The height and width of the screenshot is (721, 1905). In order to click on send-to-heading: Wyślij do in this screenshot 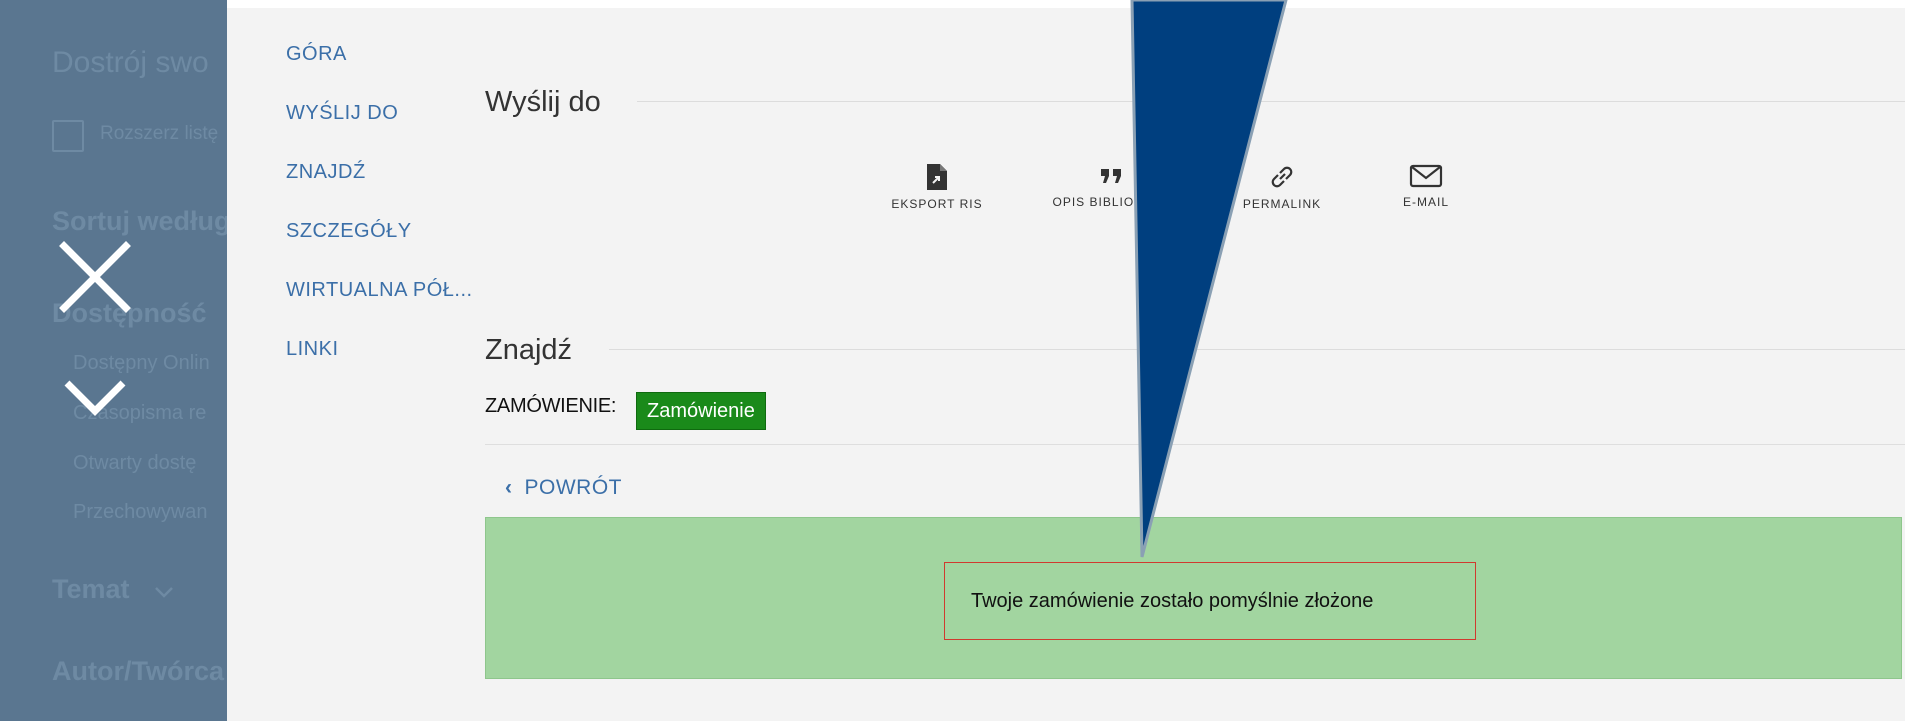, I will do `click(543, 102)`.